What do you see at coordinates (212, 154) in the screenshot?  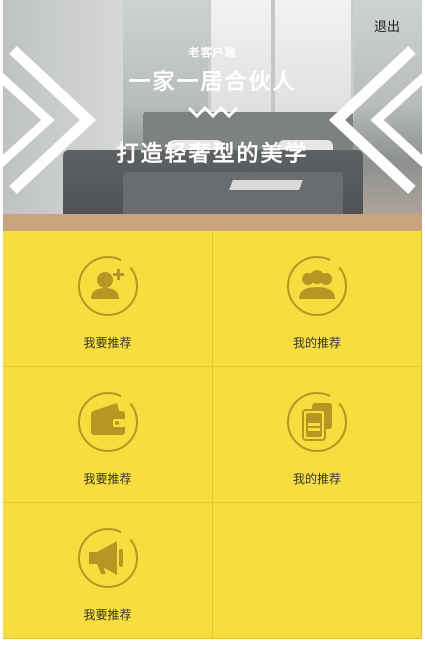 I see `banner-tagline: 打造轻奢型的美学` at bounding box center [212, 154].